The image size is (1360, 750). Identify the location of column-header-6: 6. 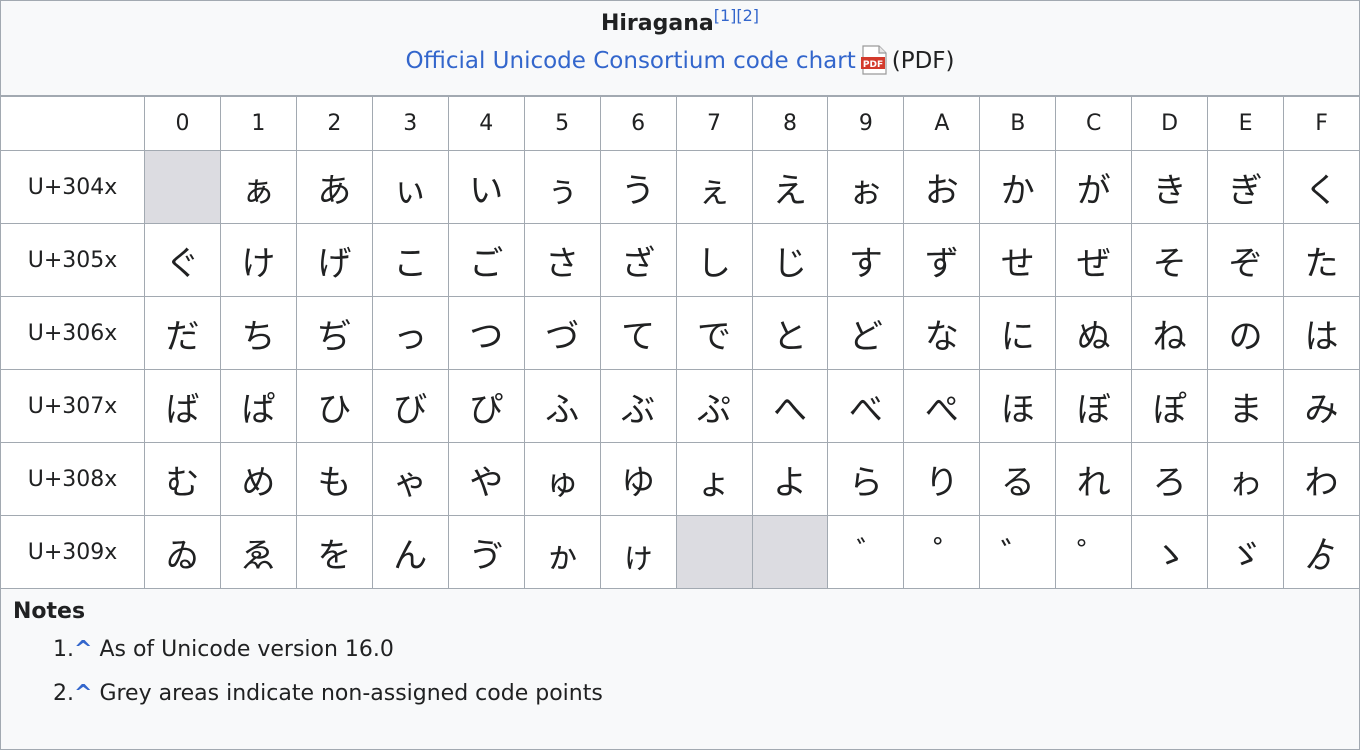
(638, 123).